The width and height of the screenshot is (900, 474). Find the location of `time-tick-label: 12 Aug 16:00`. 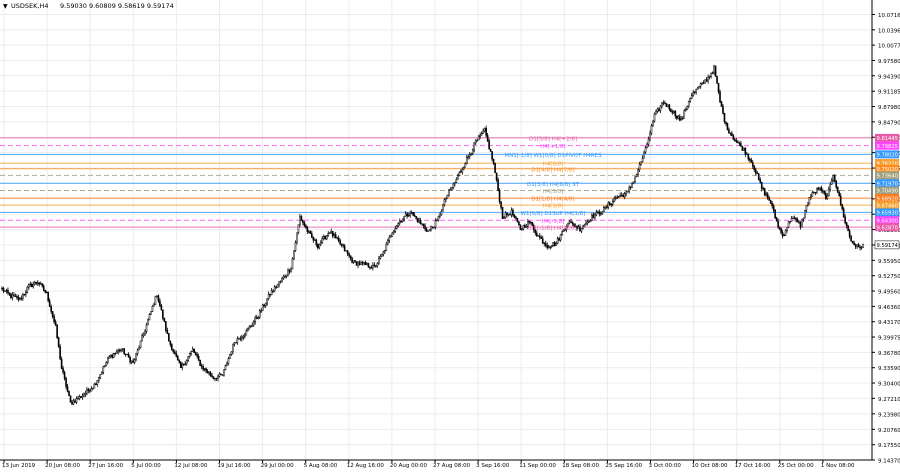

time-tick-label: 12 Aug 16:00 is located at coordinates (366, 466).